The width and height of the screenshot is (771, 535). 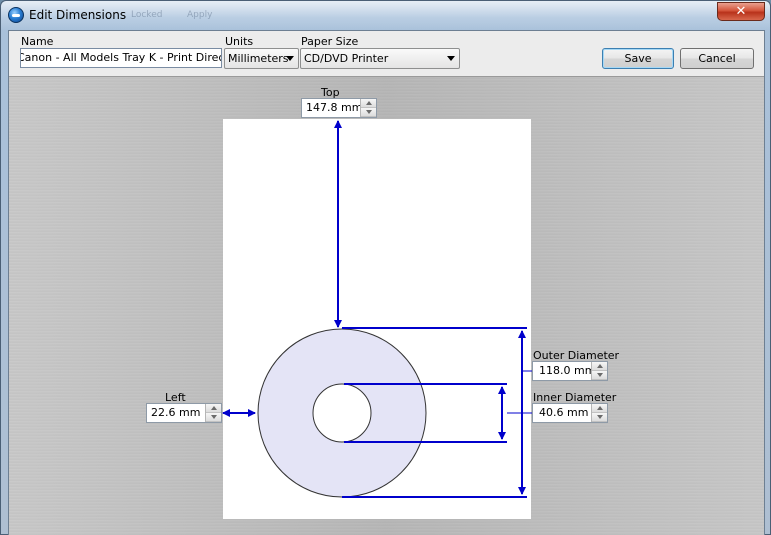 What do you see at coordinates (342, 413) in the screenshot?
I see `disc-hole` at bounding box center [342, 413].